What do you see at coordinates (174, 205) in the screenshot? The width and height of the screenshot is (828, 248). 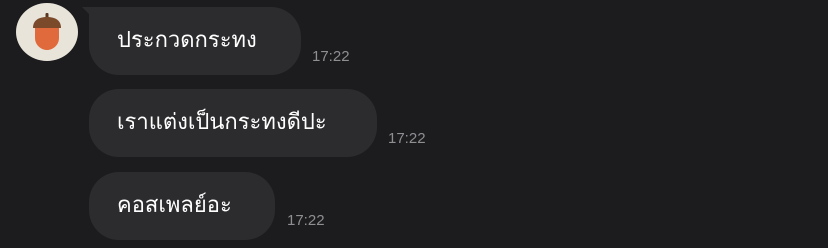 I see `message-text: คอสเพลย์อะ` at bounding box center [174, 205].